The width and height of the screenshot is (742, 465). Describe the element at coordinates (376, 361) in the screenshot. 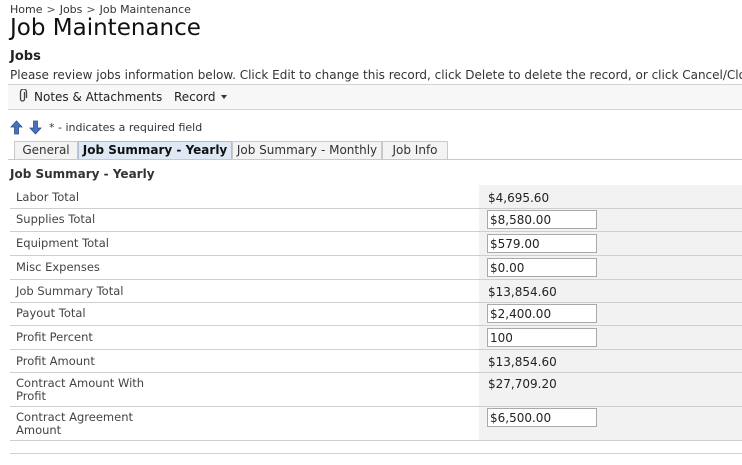

I see `row-profit-amount: Profit Amount $13,854.60` at that location.